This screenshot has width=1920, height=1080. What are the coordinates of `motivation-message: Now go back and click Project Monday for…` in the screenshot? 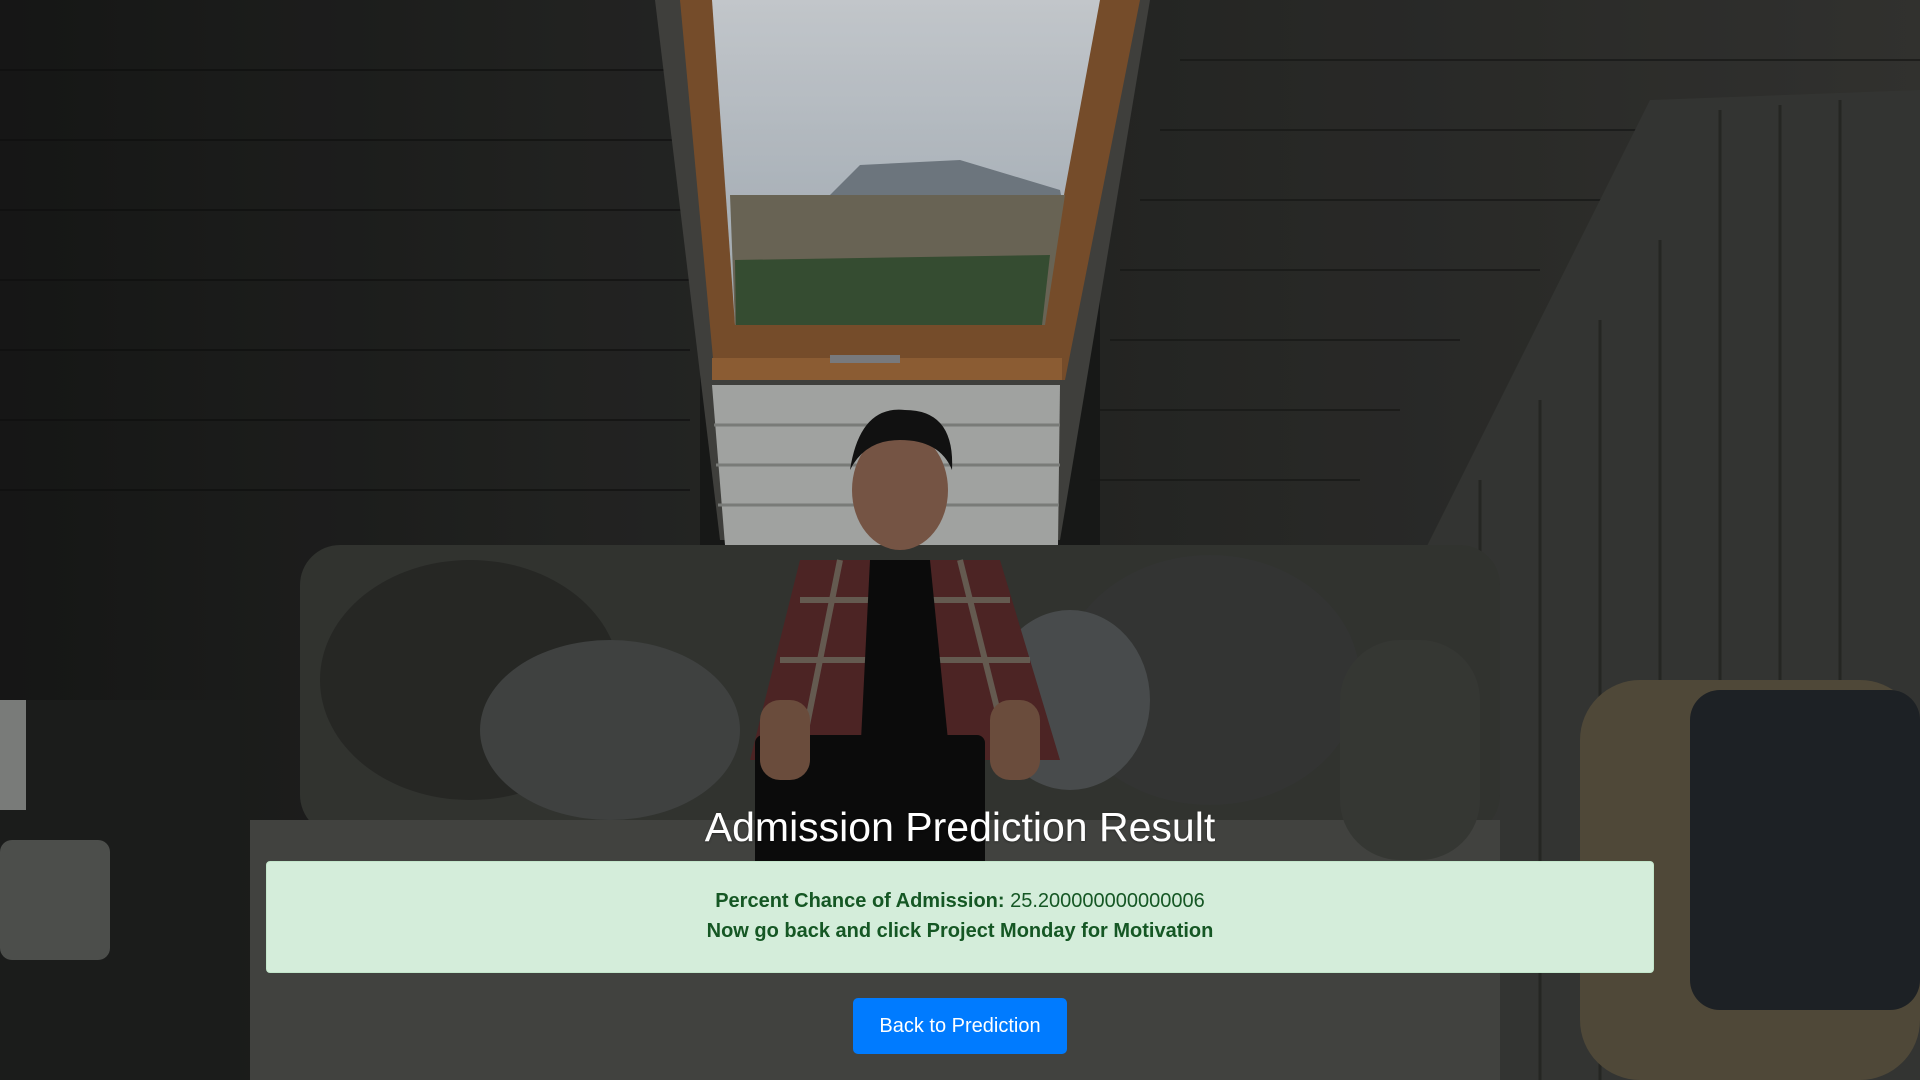 It's located at (960, 931).